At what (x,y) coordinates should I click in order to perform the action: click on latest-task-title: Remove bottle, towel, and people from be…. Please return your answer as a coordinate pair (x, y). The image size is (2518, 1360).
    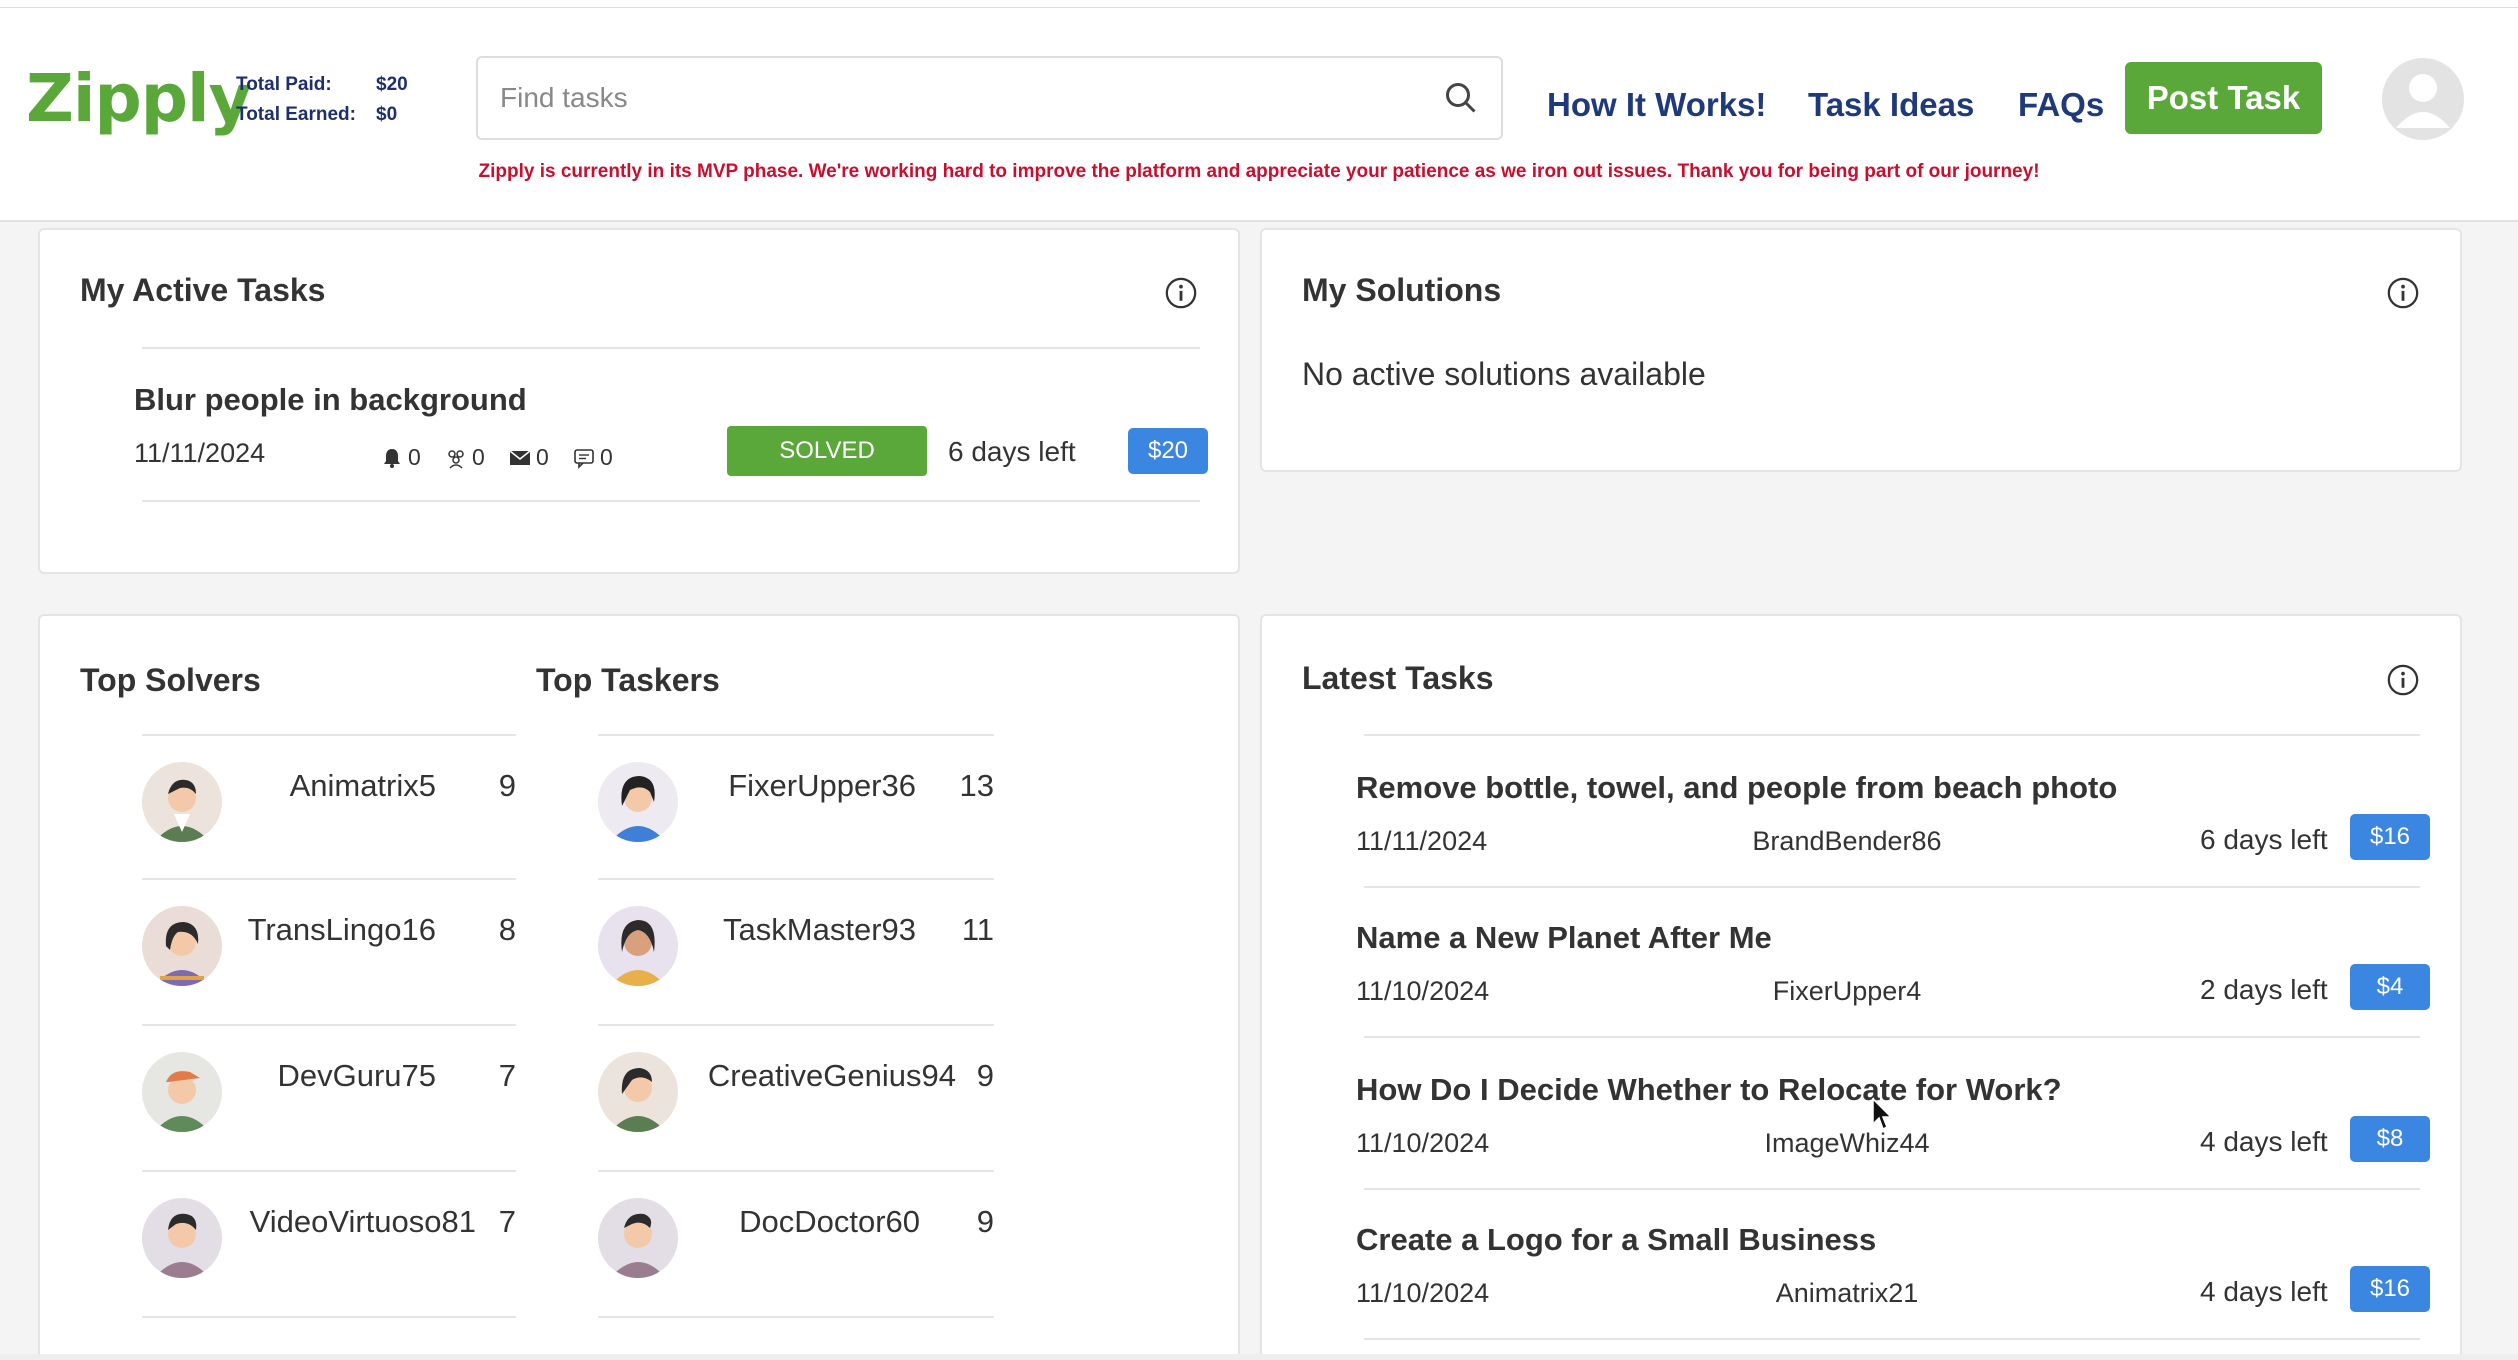
    Looking at the image, I should click on (1736, 788).